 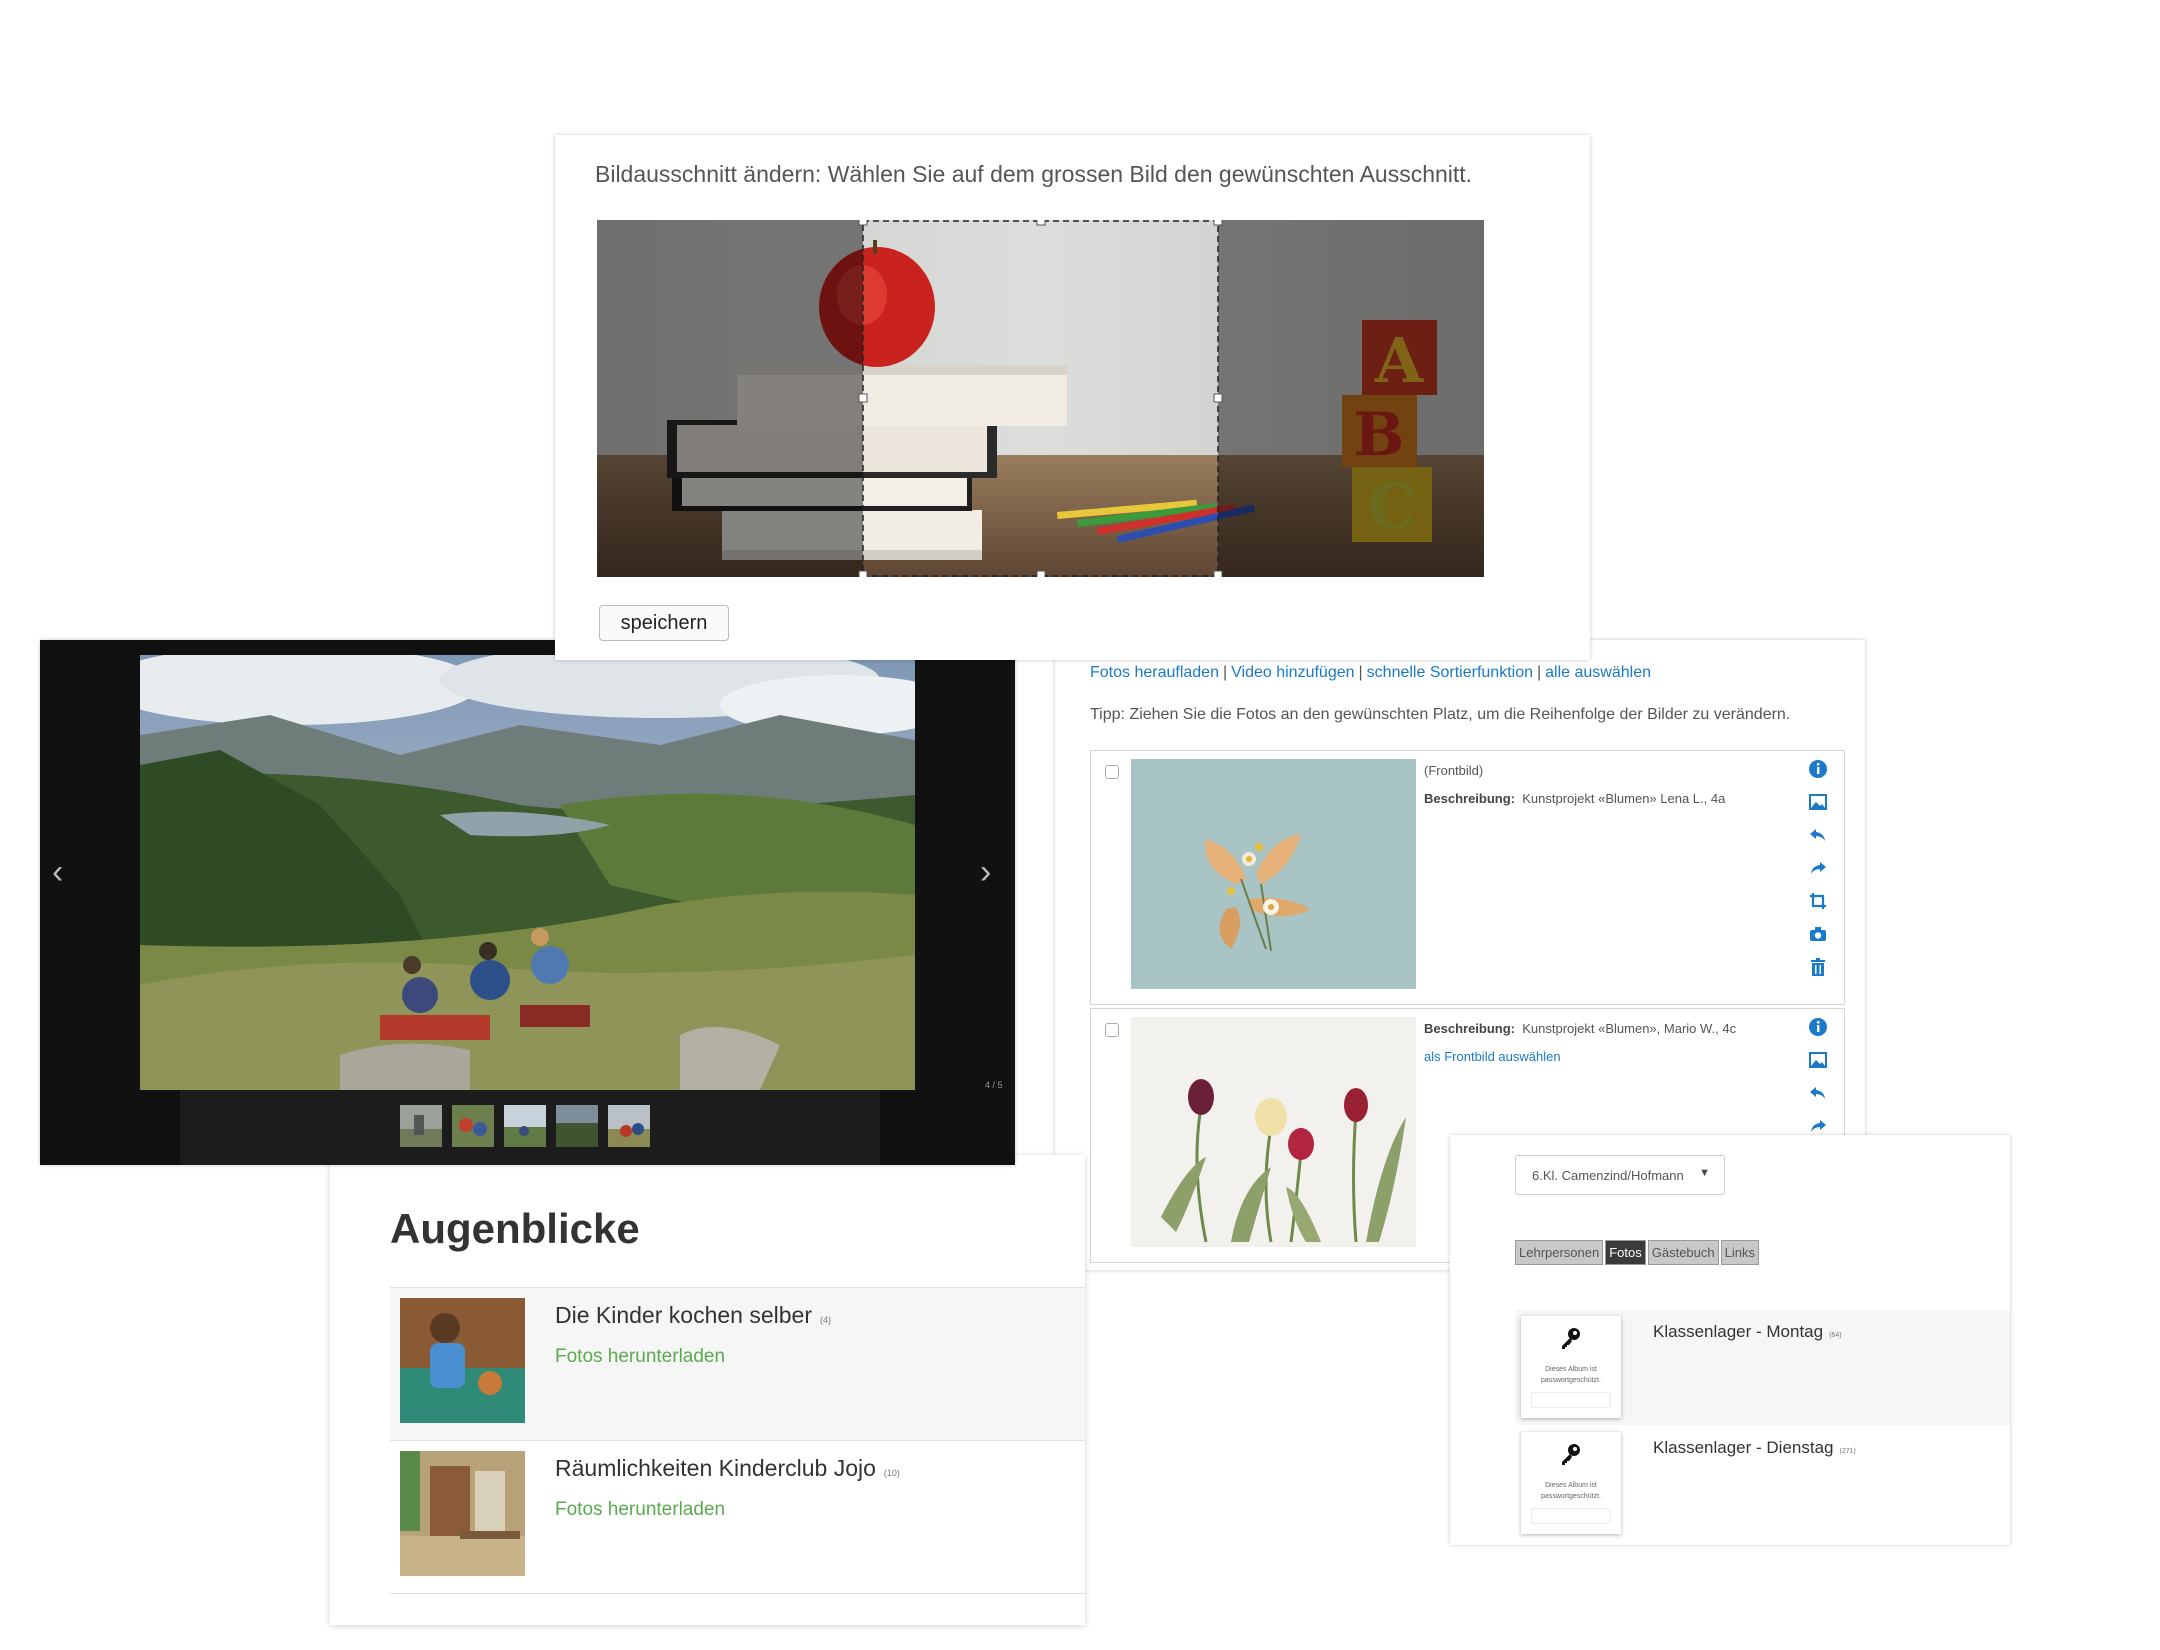 I want to click on quick-sort-link: schnelle Sortierfunktion, so click(x=1450, y=672).